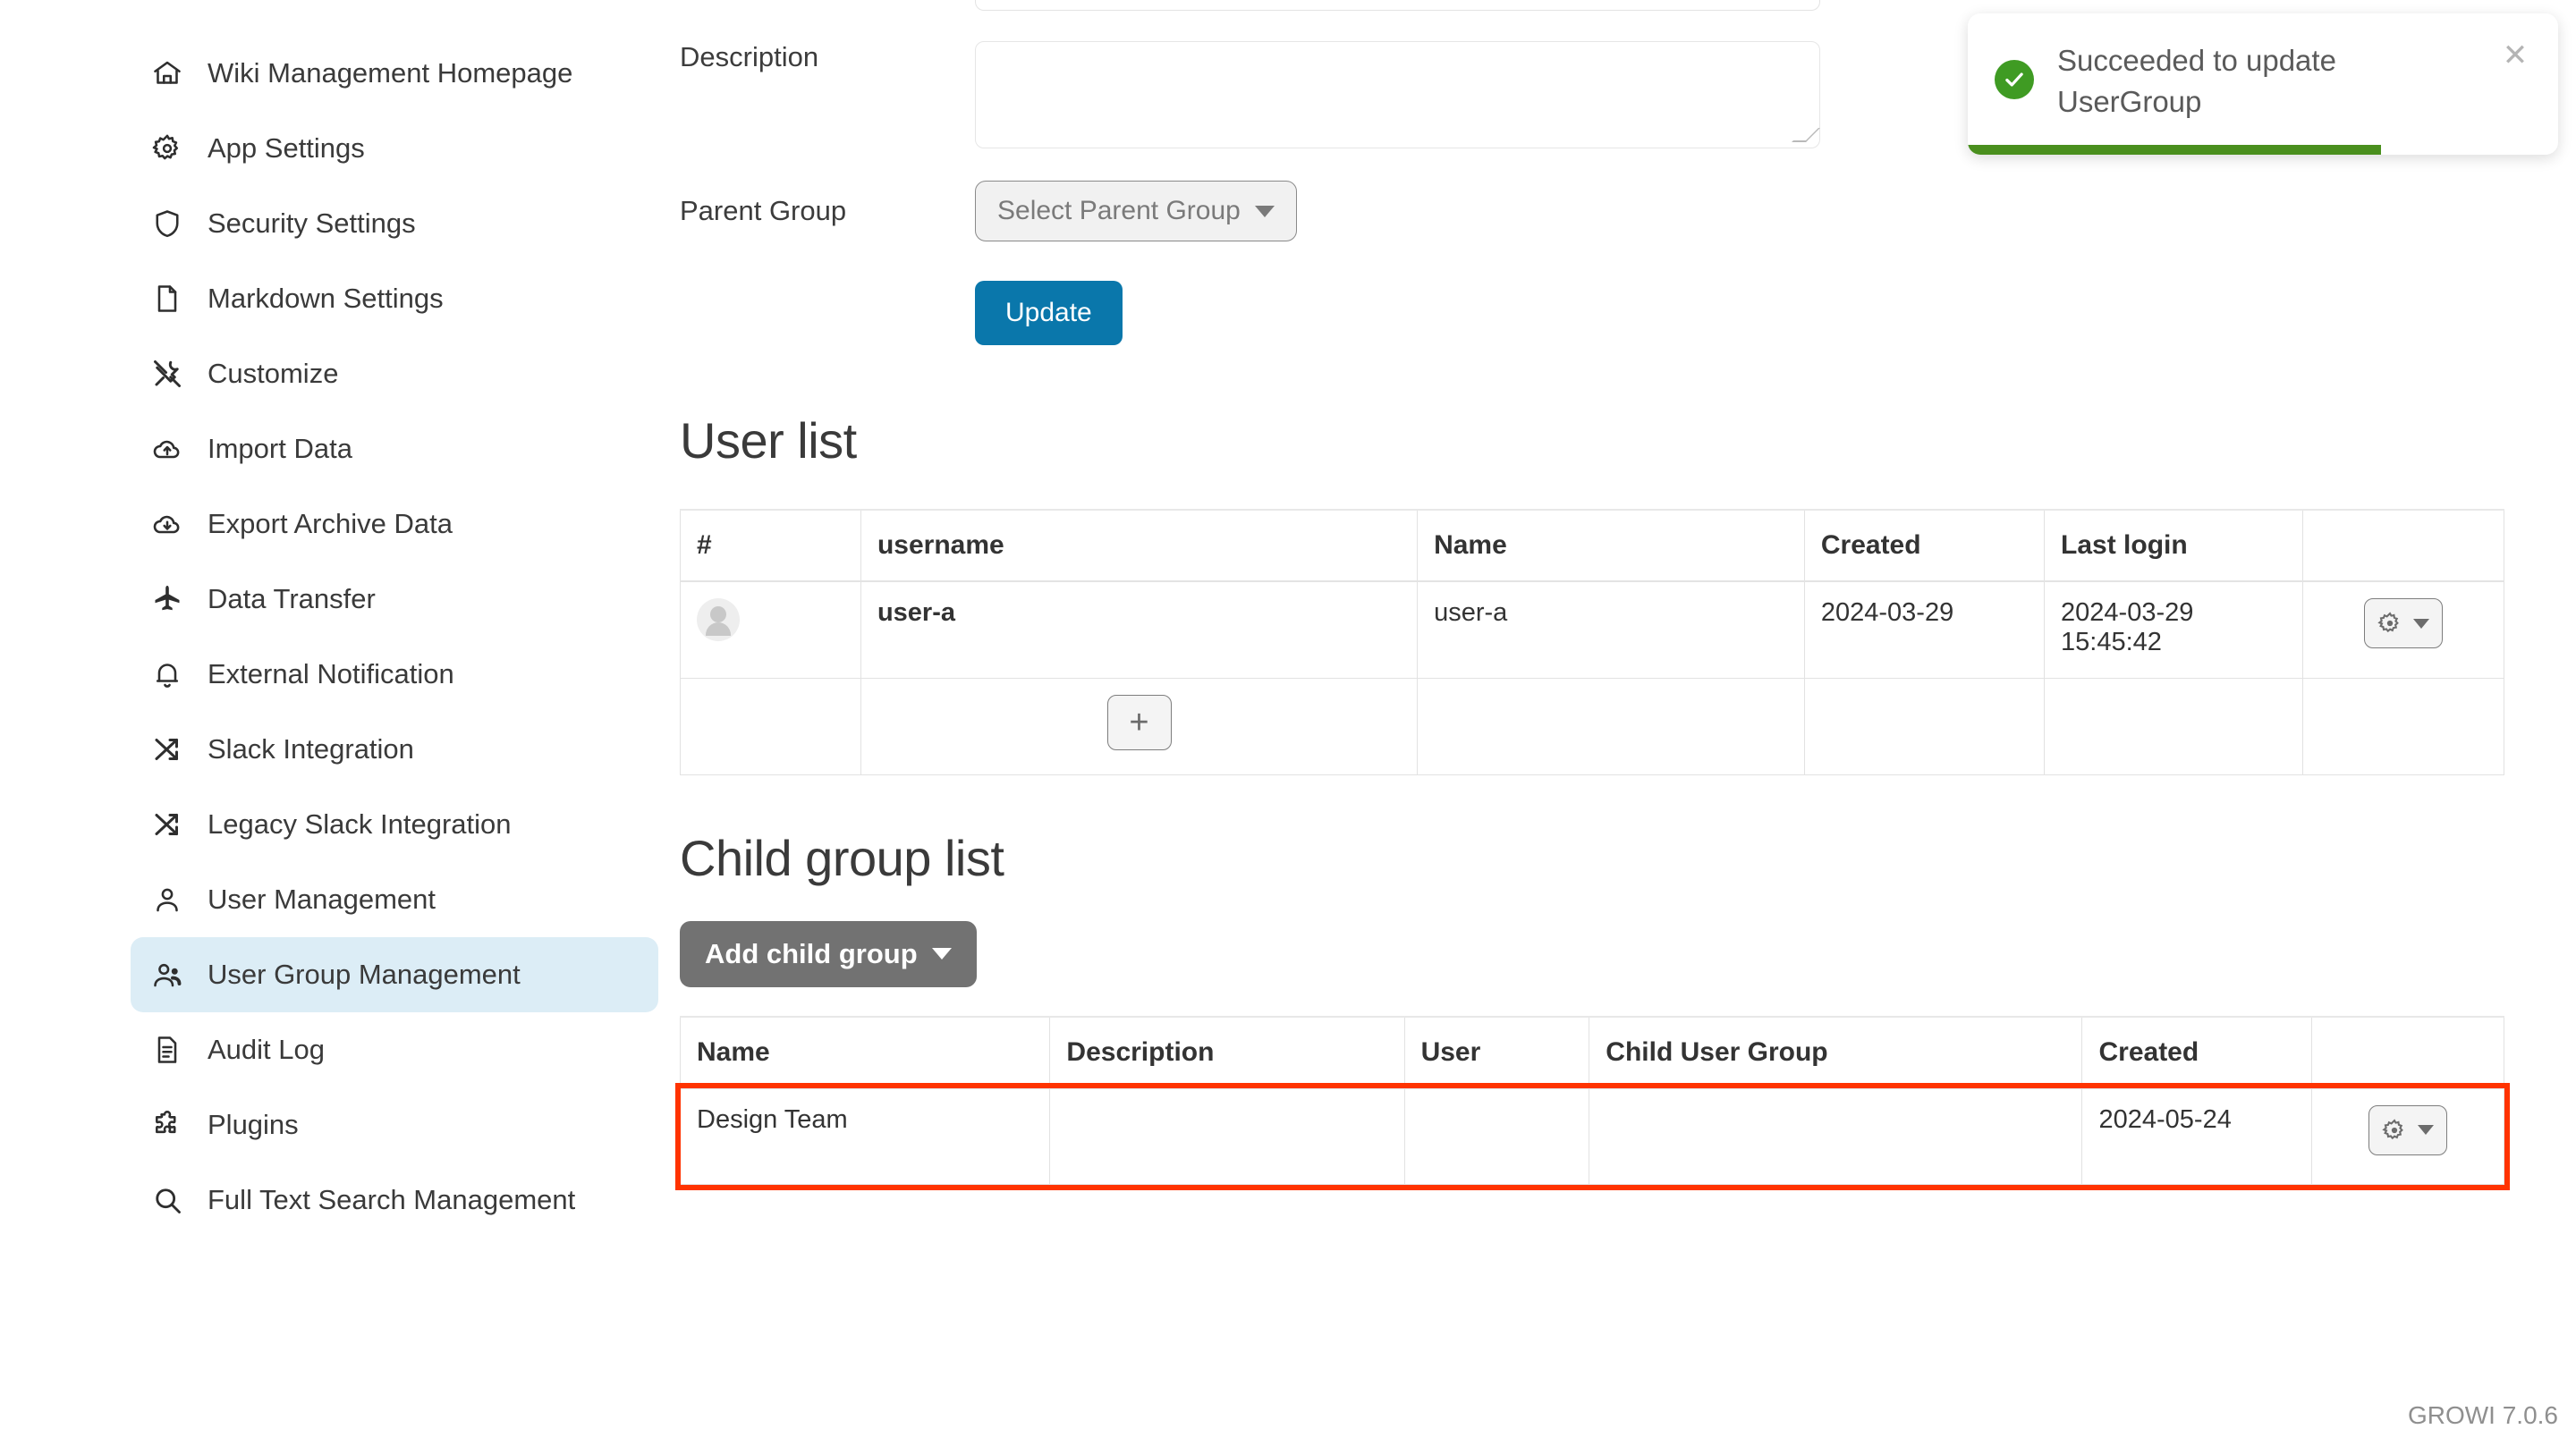 This screenshot has height=1446, width=2576. What do you see at coordinates (326, 298) in the screenshot?
I see `sidebar-item-label: Markdown Settings` at bounding box center [326, 298].